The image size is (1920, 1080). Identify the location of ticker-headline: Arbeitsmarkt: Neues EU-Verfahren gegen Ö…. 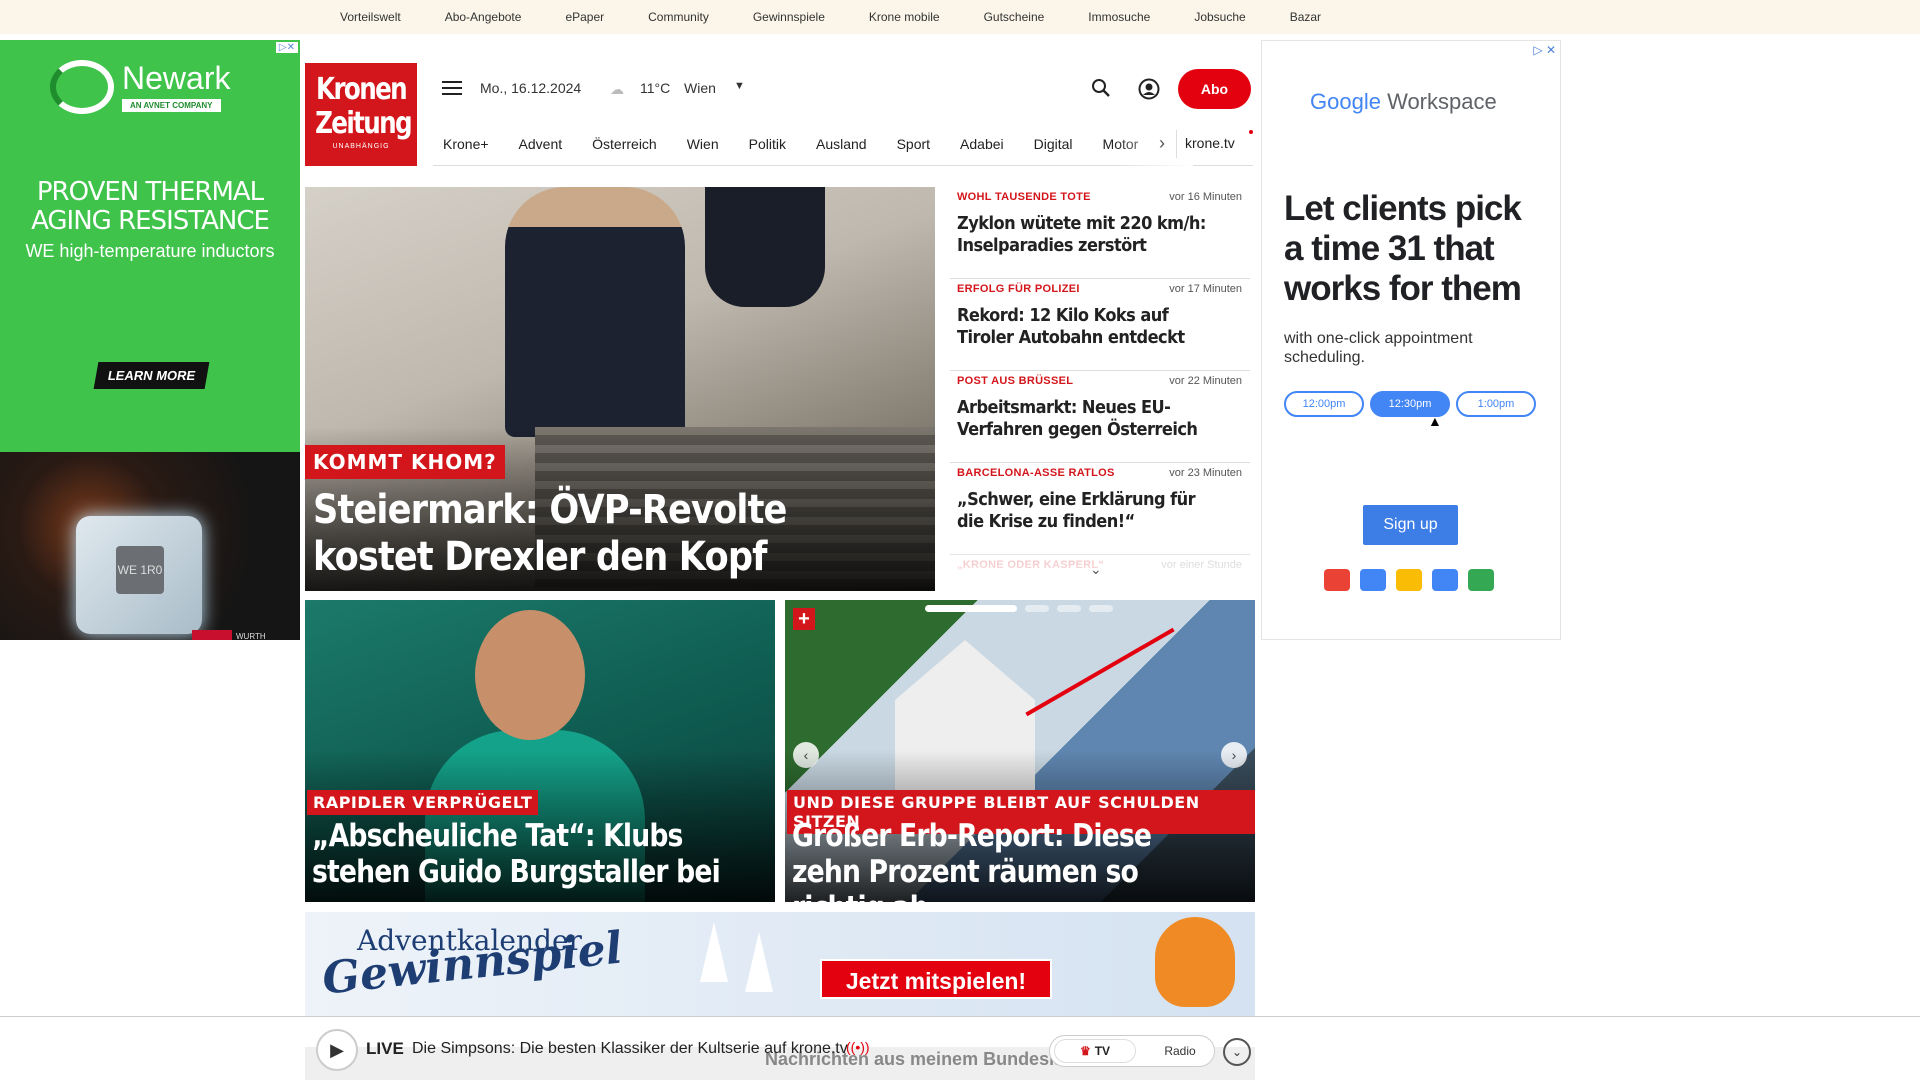
(1083, 419).